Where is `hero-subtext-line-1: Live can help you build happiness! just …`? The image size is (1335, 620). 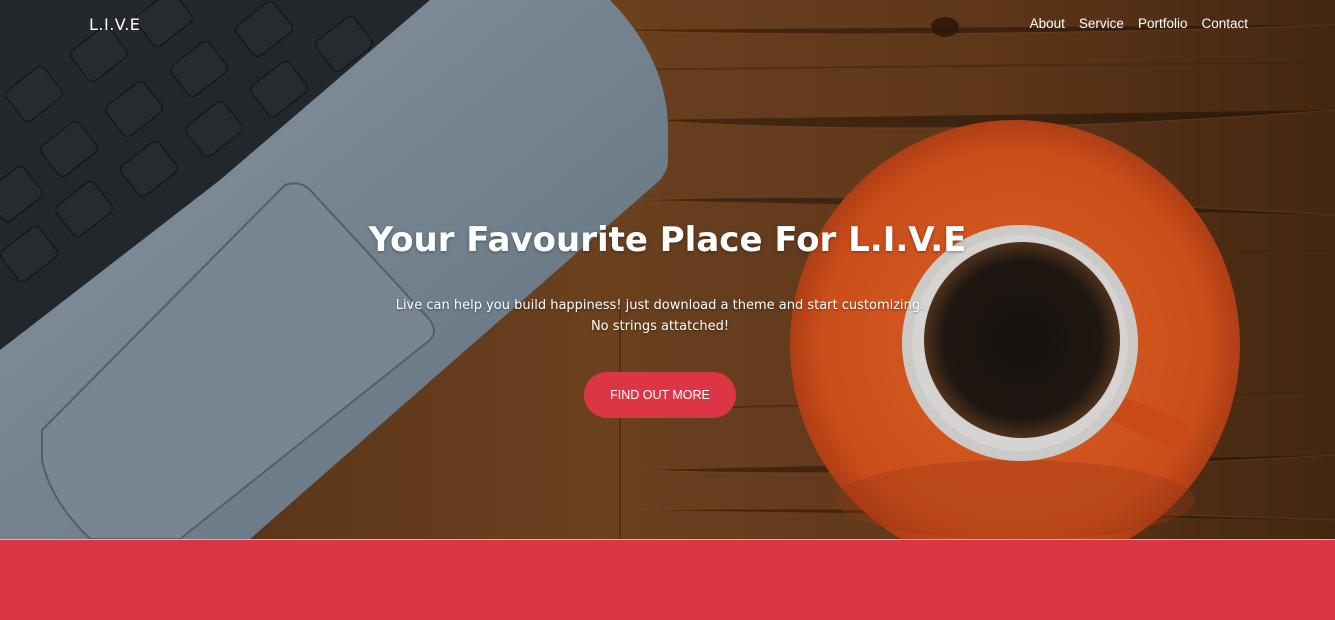 hero-subtext-line-1: Live can help you build happiness! just … is located at coordinates (660, 305).